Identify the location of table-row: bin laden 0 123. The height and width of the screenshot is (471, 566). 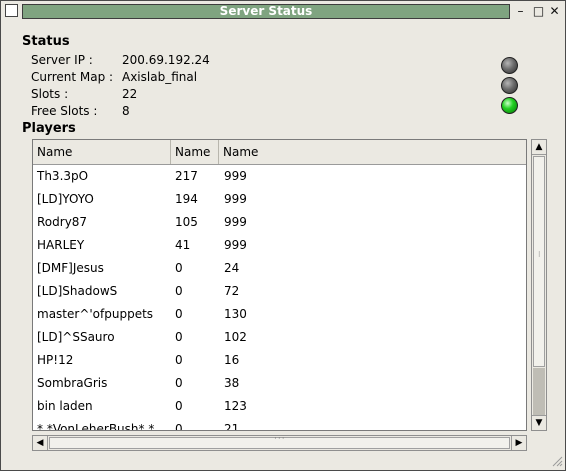
(279, 406).